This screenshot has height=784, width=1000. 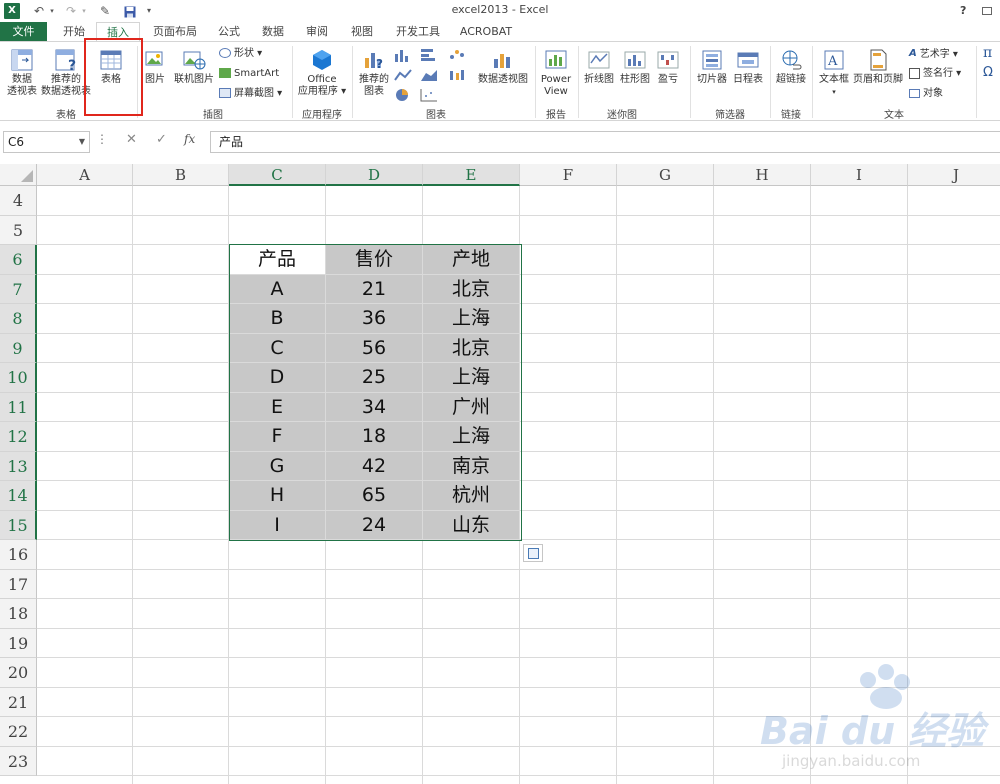 What do you see at coordinates (374, 73) in the screenshot?
I see `recommended-charts-button: ? 推荐的 图表` at bounding box center [374, 73].